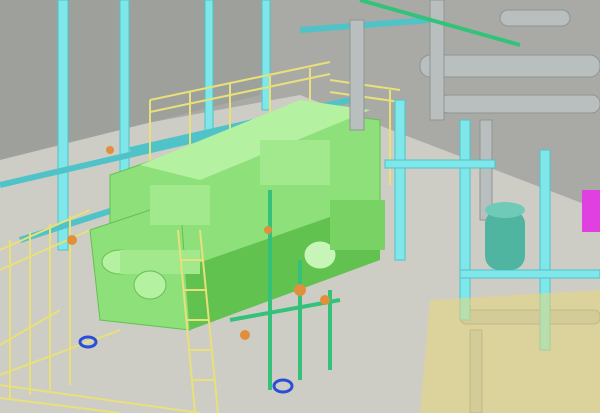 Image resolution: width=600 pixels, height=413 pixels. I want to click on teal-tank, so click(505, 236).